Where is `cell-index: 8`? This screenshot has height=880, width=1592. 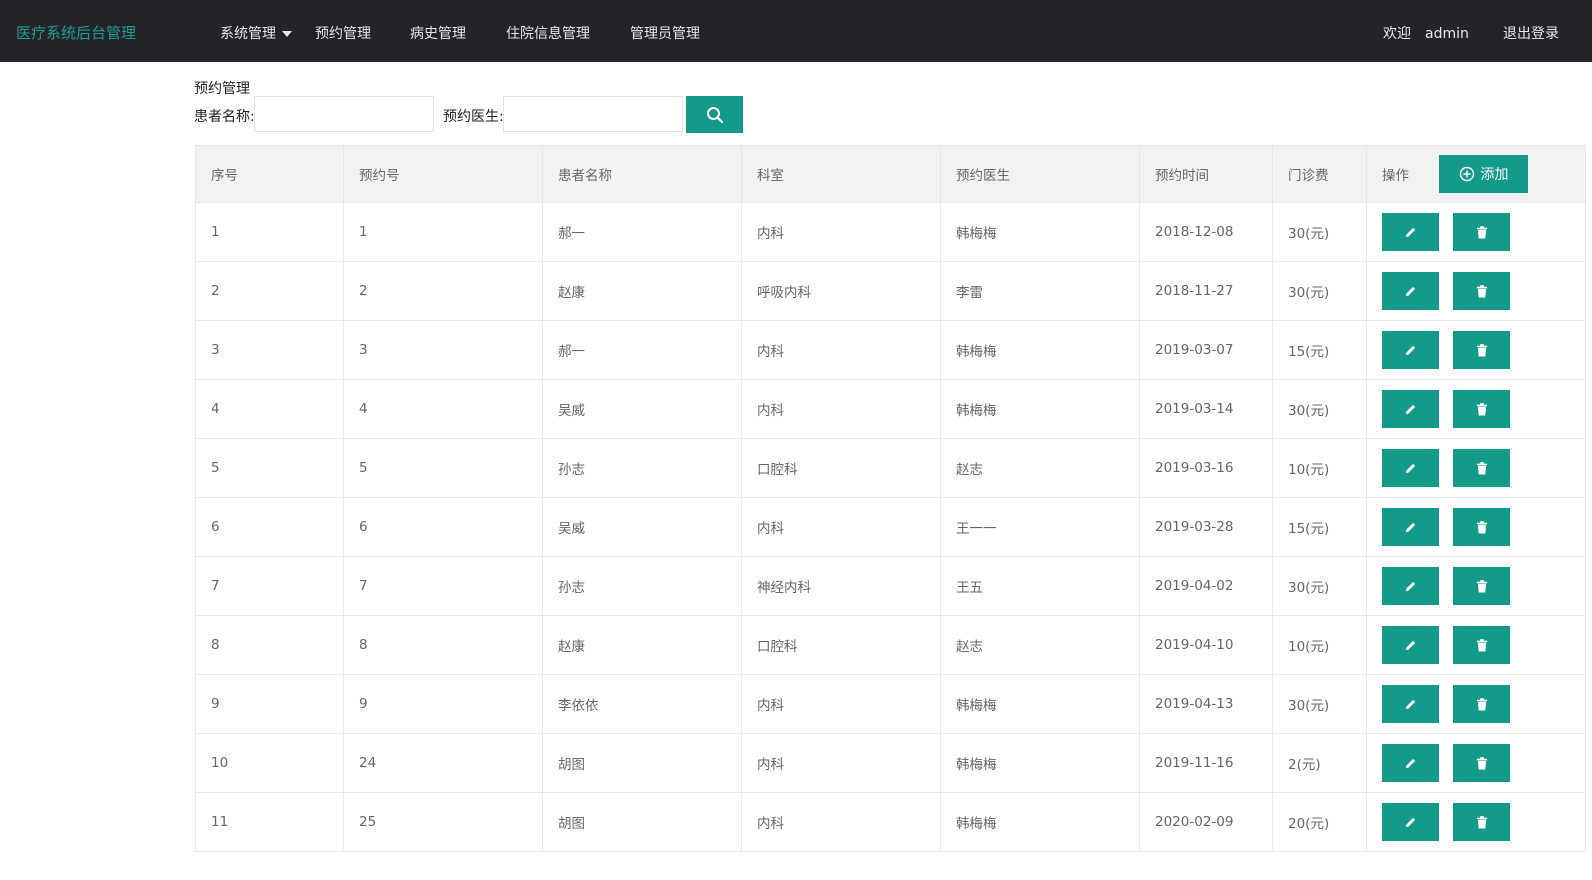
cell-index: 8 is located at coordinates (269, 645).